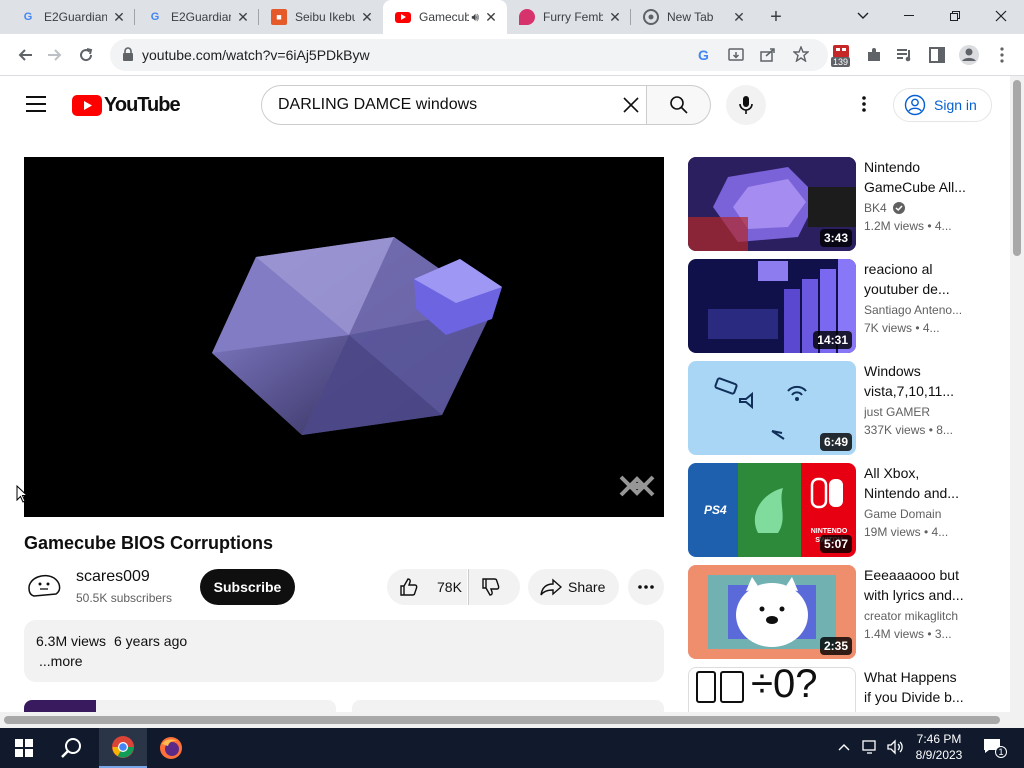 This screenshot has width=1024, height=768. Describe the element at coordinates (772, 306) in the screenshot. I see `video-thumbnail: 14:31` at that location.